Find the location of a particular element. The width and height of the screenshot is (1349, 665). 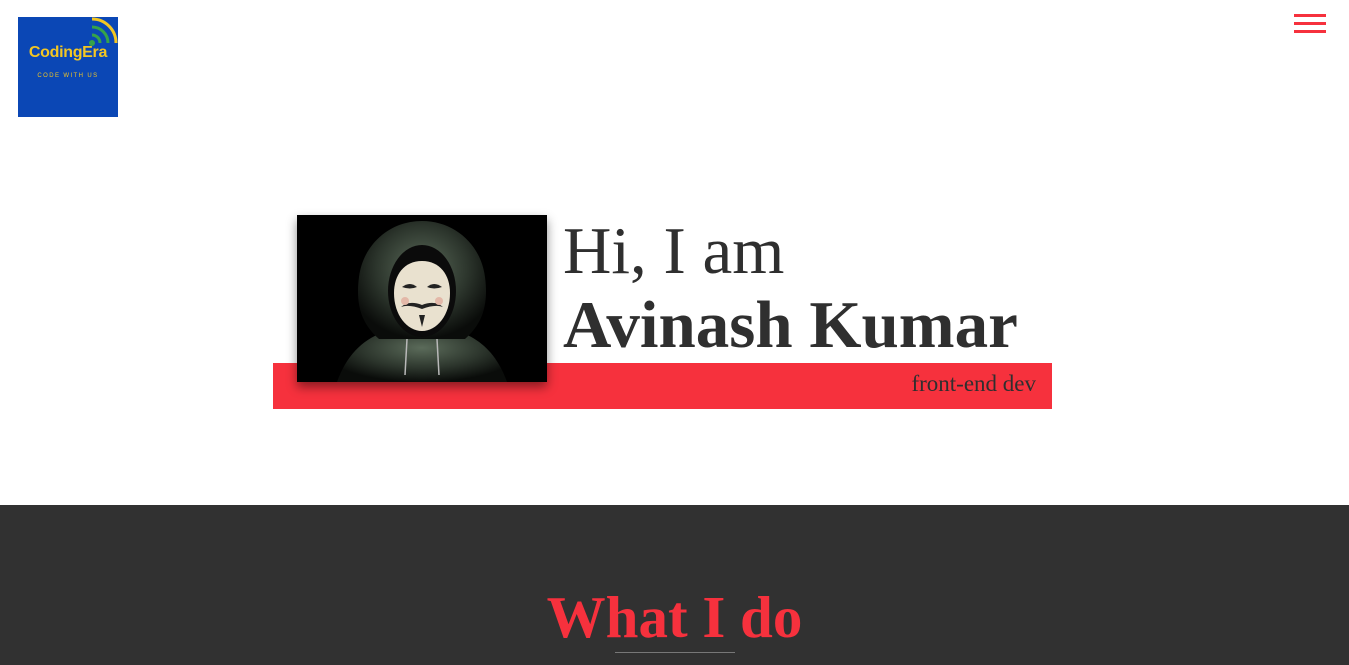

section-divider is located at coordinates (675, 652).